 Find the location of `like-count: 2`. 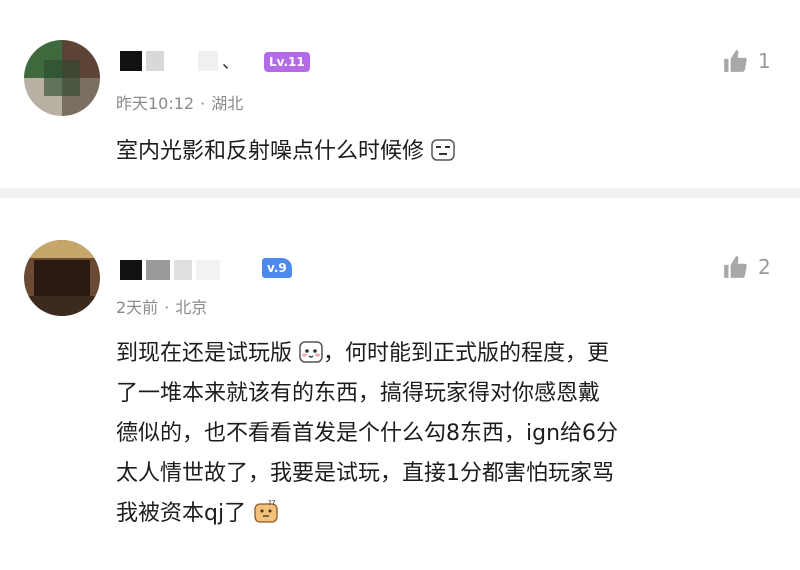

like-count: 2 is located at coordinates (764, 267).